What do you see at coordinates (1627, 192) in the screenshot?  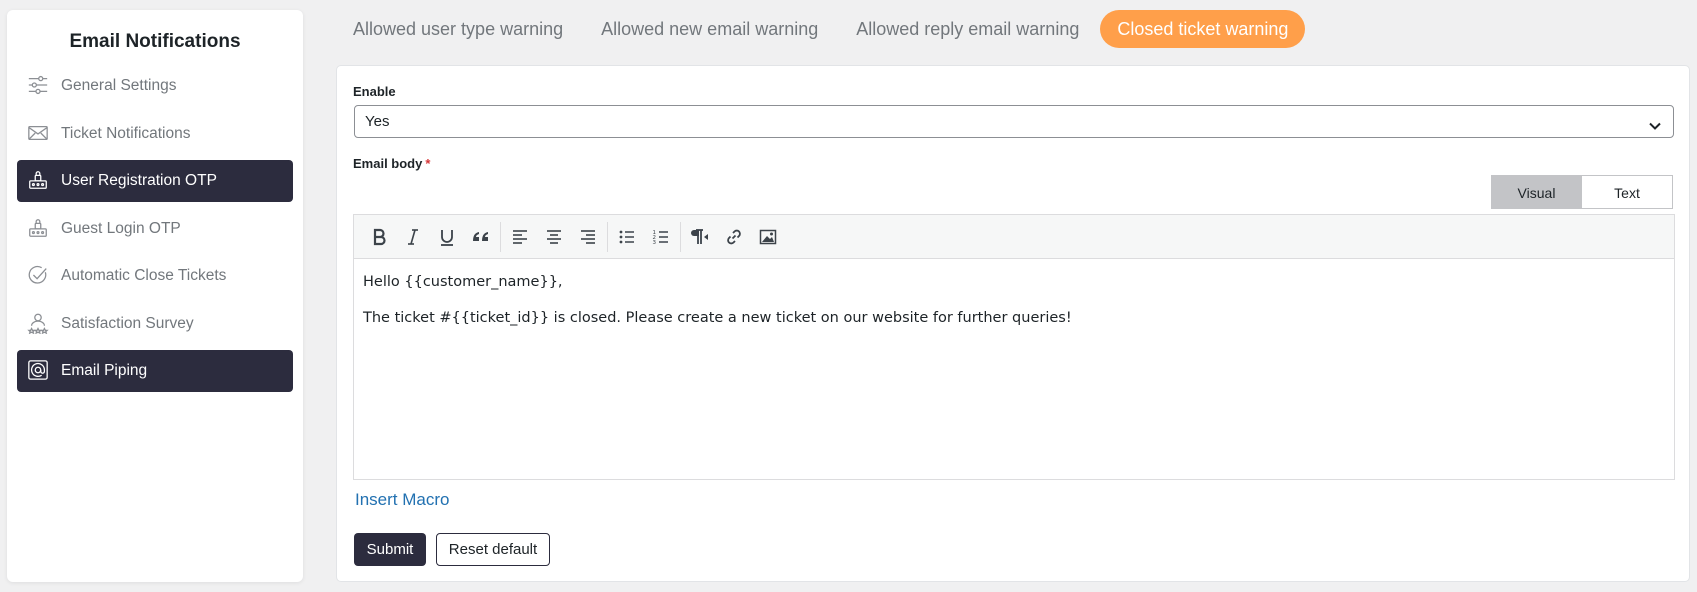 I see `tab-text: Text` at bounding box center [1627, 192].